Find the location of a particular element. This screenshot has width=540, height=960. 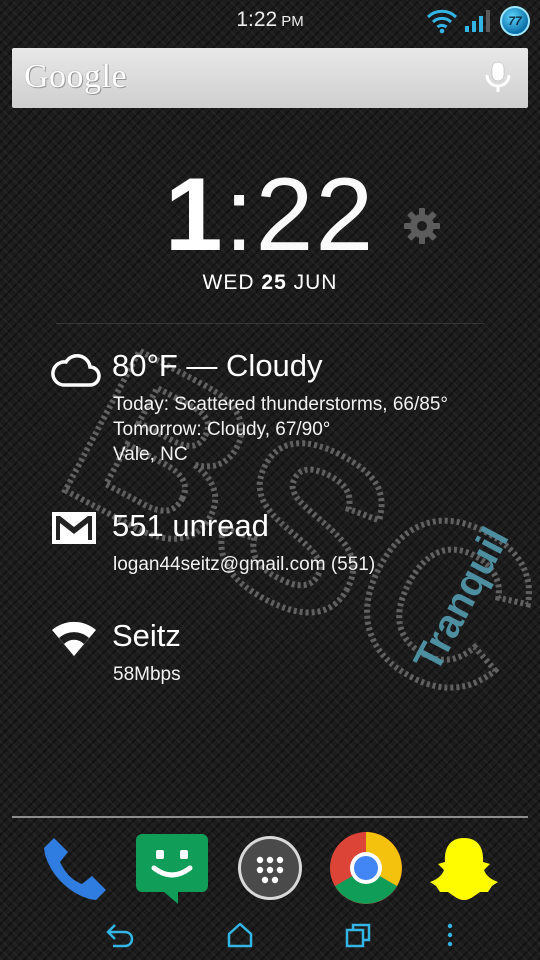

phone-app is located at coordinates (74, 868).